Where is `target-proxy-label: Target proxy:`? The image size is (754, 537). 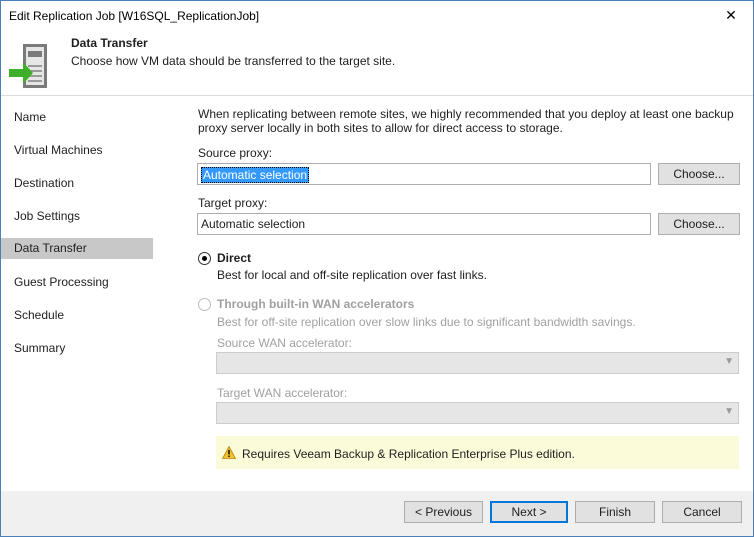 target-proxy-label: Target proxy: is located at coordinates (233, 203).